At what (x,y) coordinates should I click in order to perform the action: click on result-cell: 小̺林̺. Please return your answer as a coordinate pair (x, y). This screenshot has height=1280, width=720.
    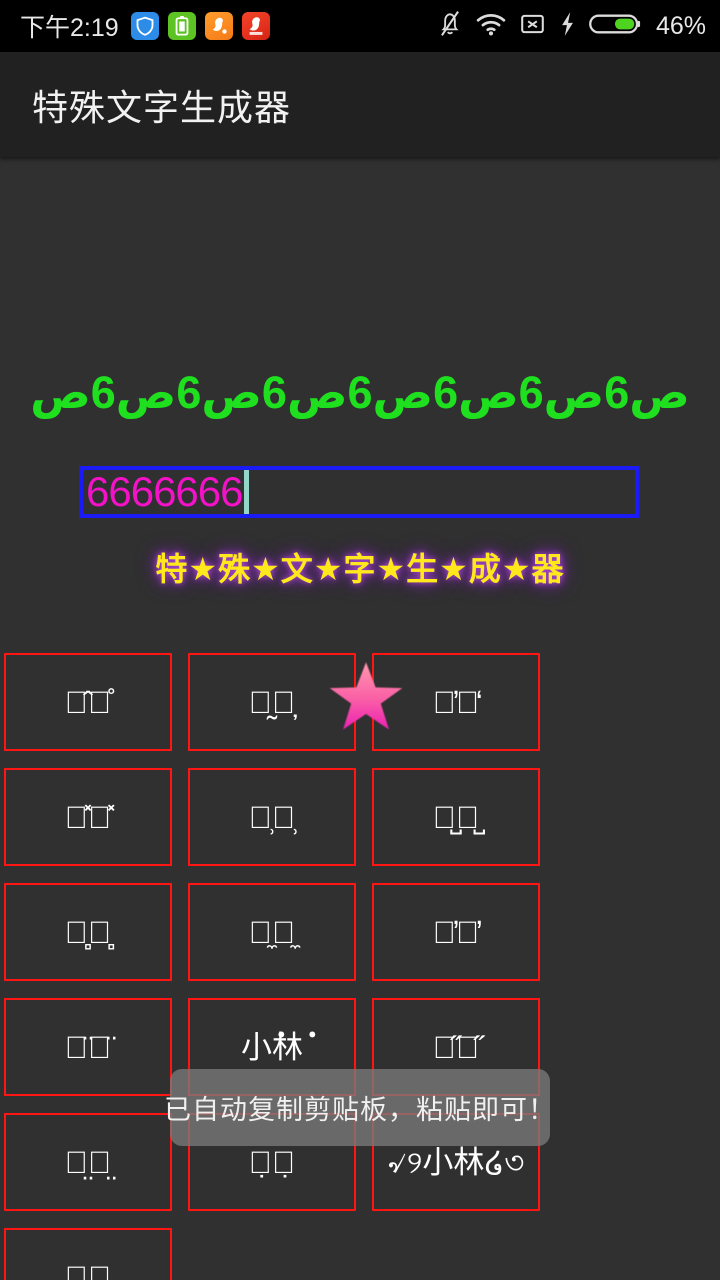
    Looking at the image, I should click on (456, 817).